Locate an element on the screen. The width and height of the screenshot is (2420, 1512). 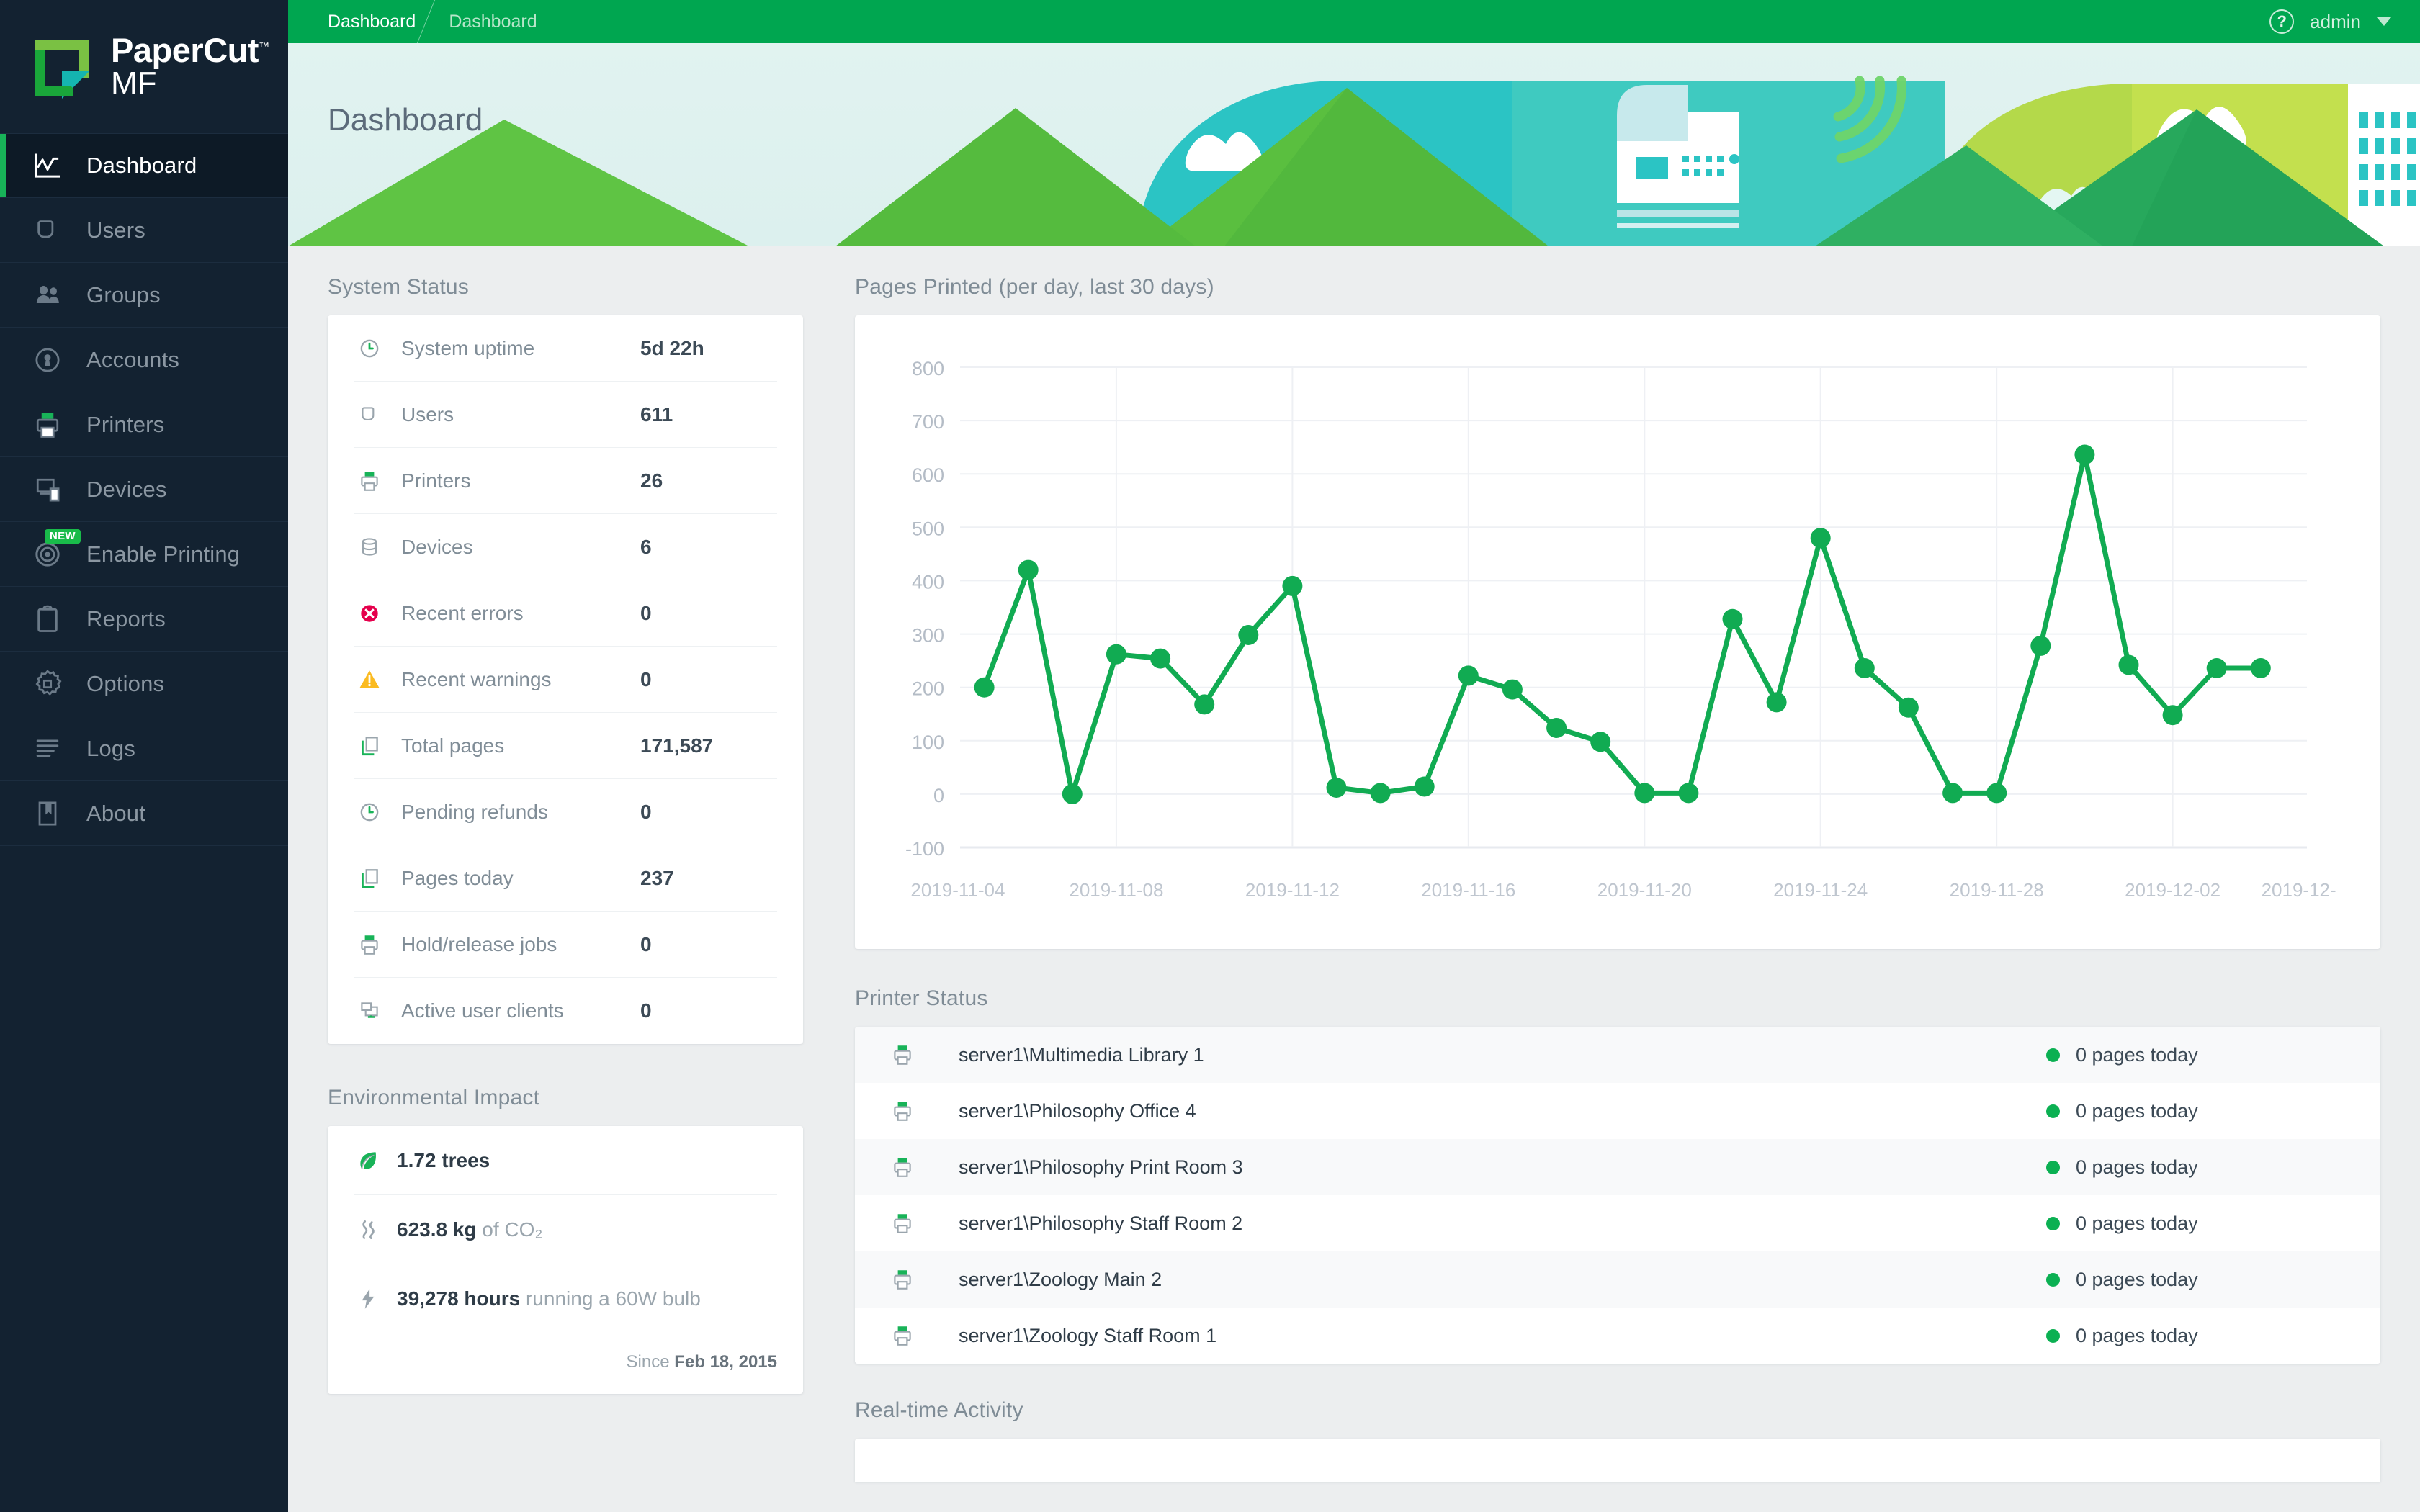
status-label: Recent warnings is located at coordinates (477, 678).